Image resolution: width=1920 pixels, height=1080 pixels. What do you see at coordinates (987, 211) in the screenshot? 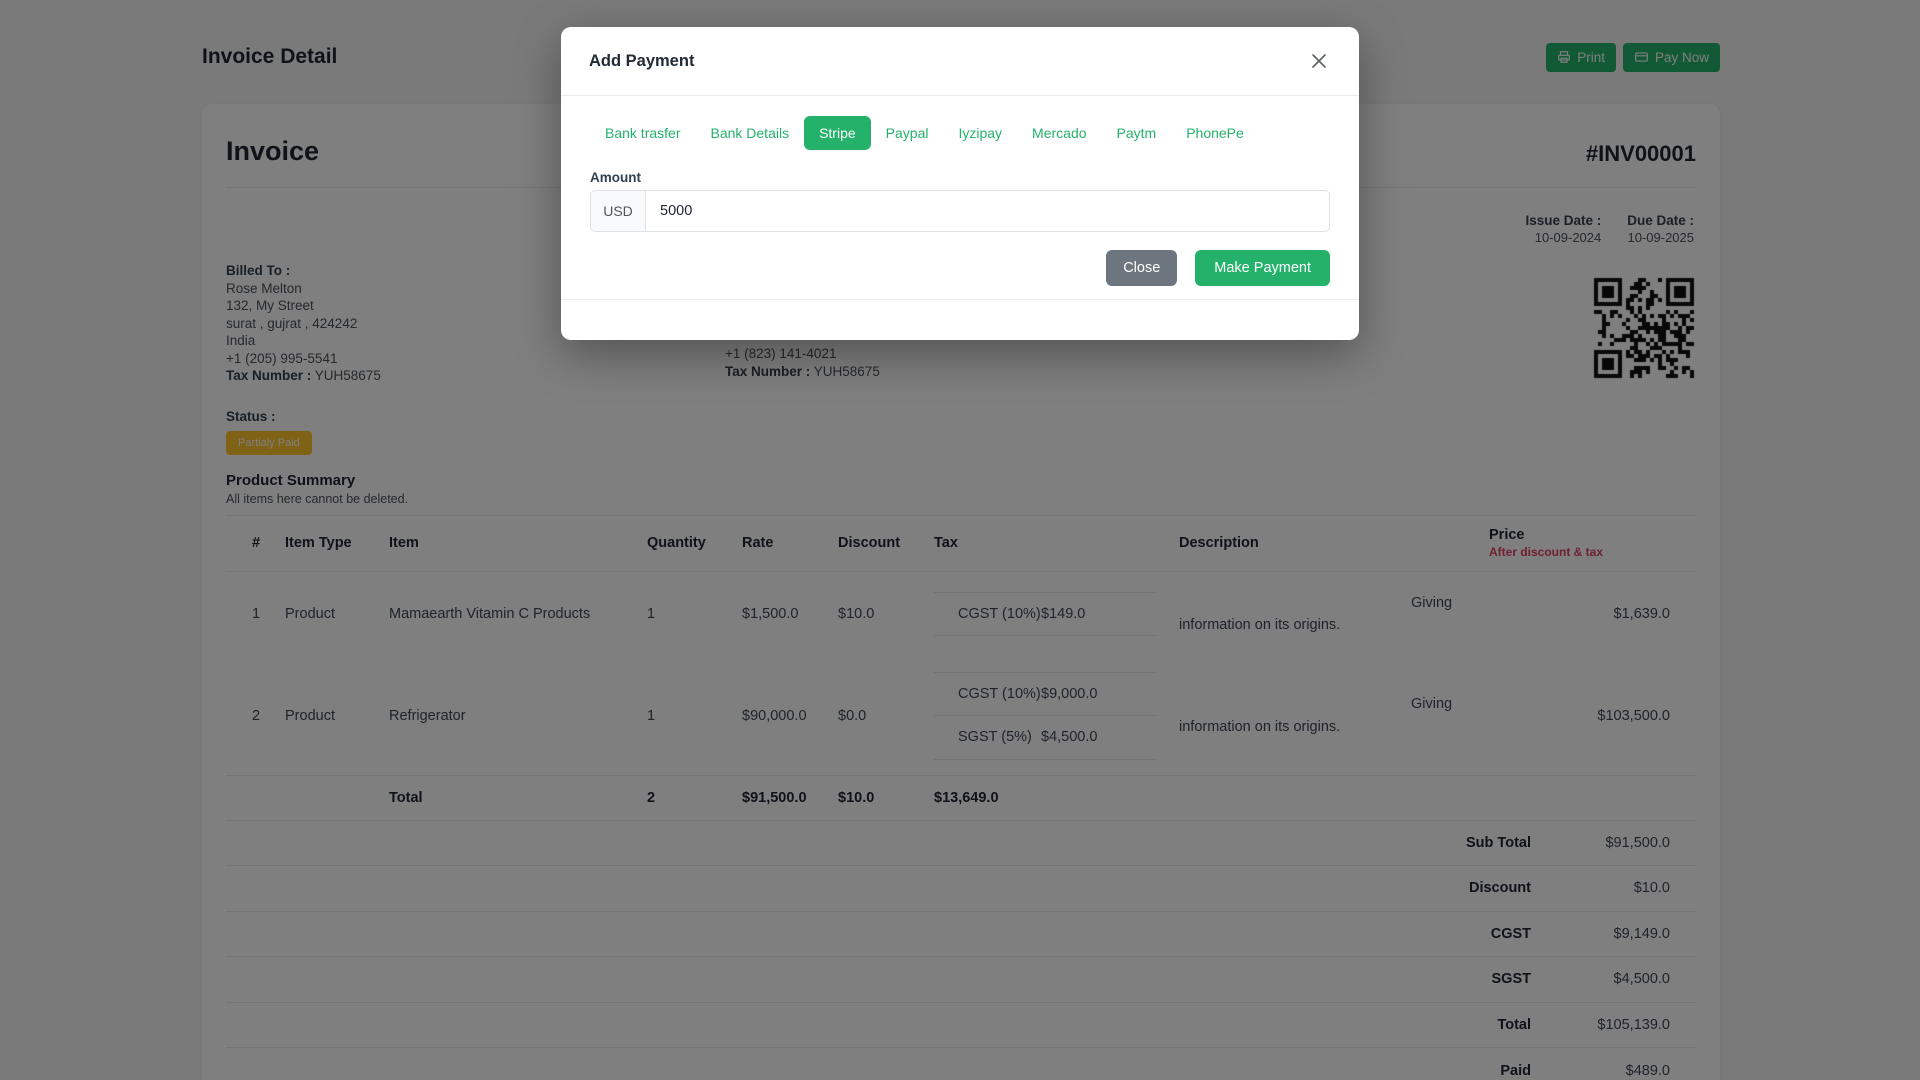
I see `amount-input` at bounding box center [987, 211].